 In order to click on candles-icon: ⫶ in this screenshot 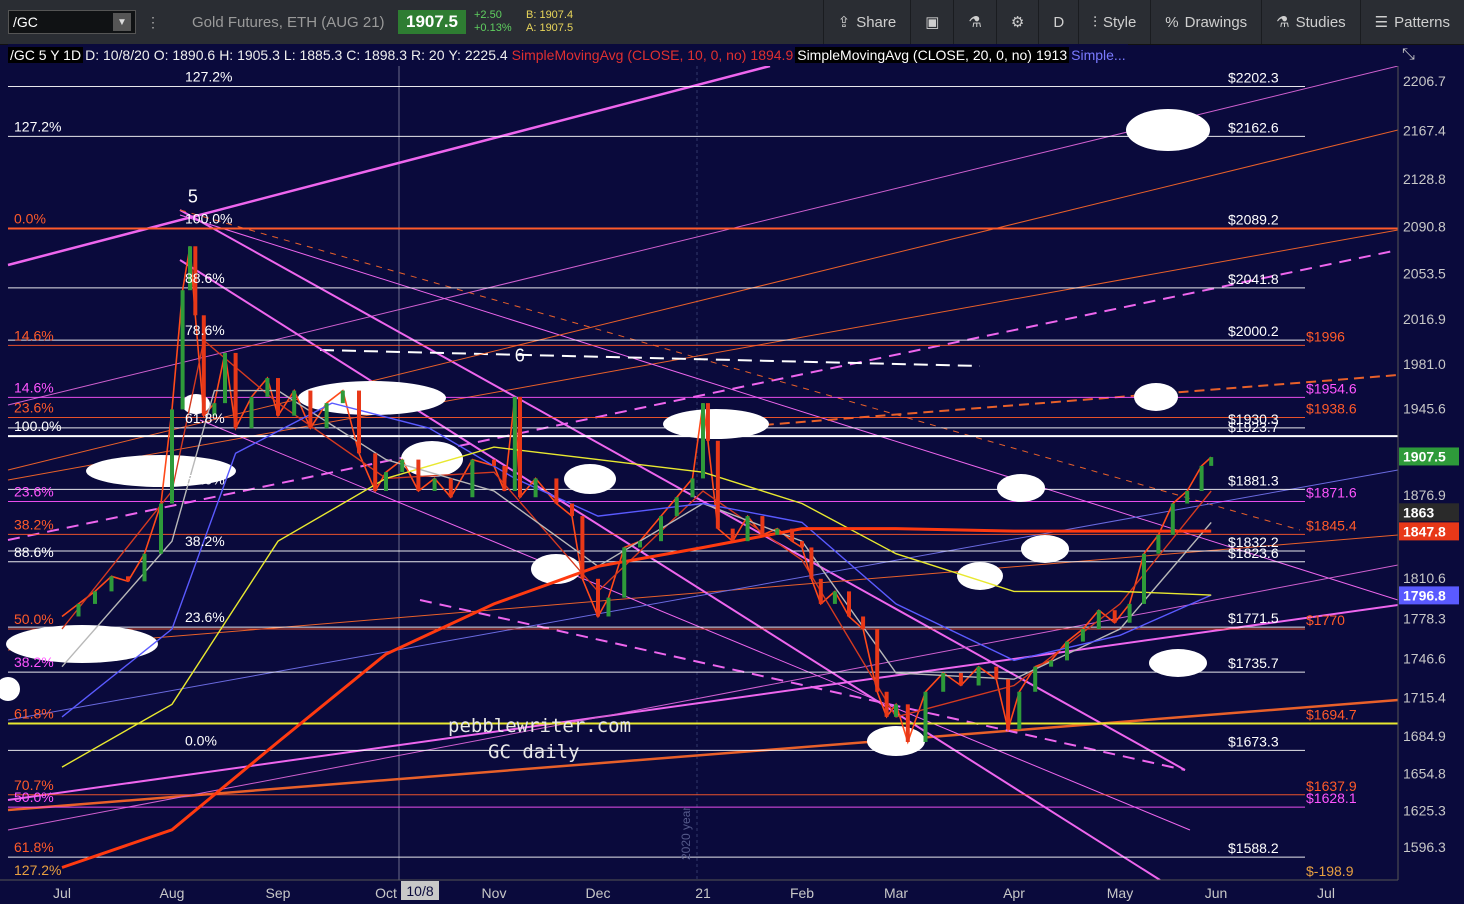, I will do `click(1095, 22)`.